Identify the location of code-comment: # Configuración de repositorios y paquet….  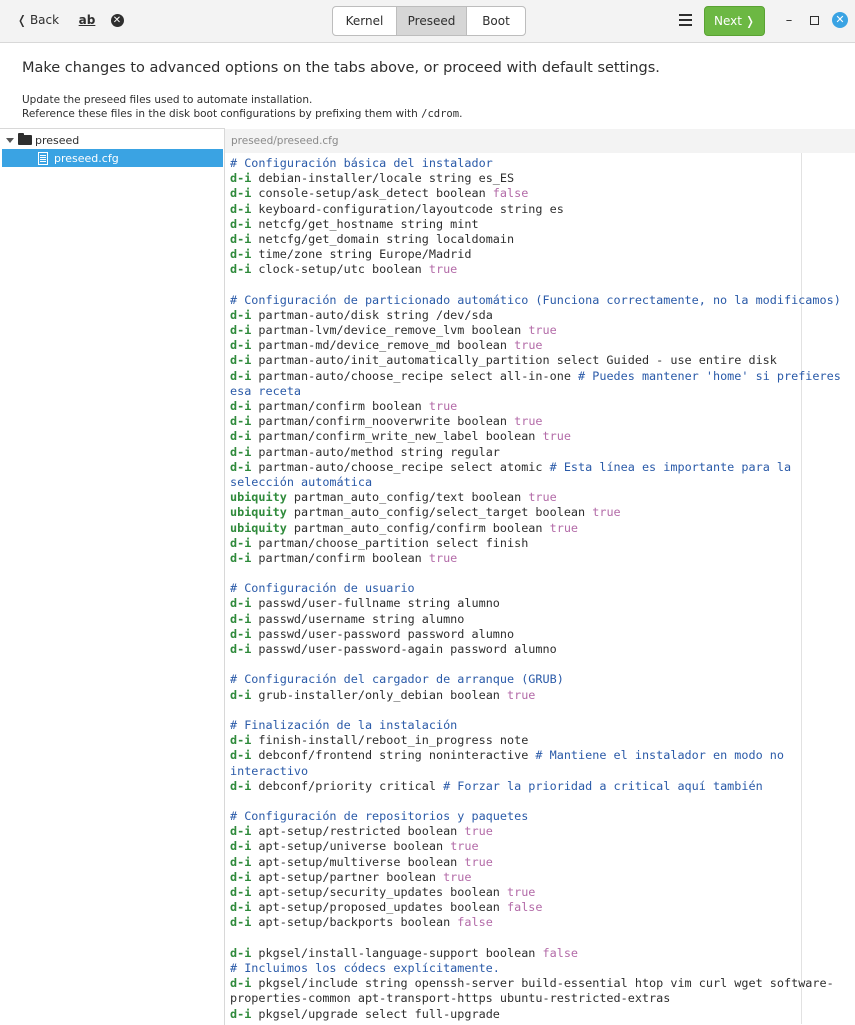
(379, 816).